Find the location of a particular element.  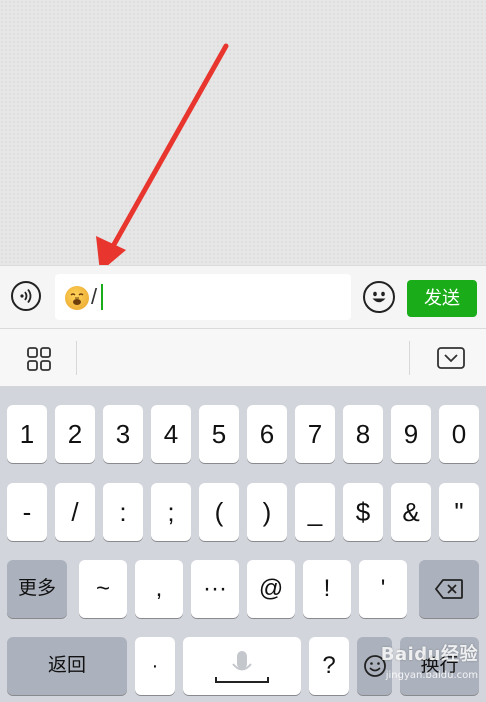

key-ellipsis: ··· is located at coordinates (215, 589).